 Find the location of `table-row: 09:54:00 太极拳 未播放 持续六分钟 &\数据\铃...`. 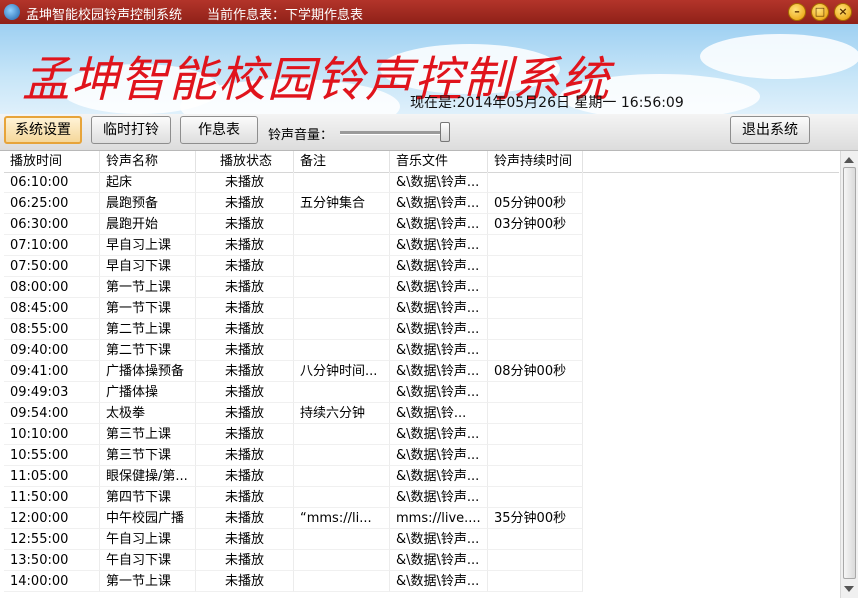

table-row: 09:54:00 太极拳 未播放 持续六分钟 &\数据\铃... is located at coordinates (421, 413).